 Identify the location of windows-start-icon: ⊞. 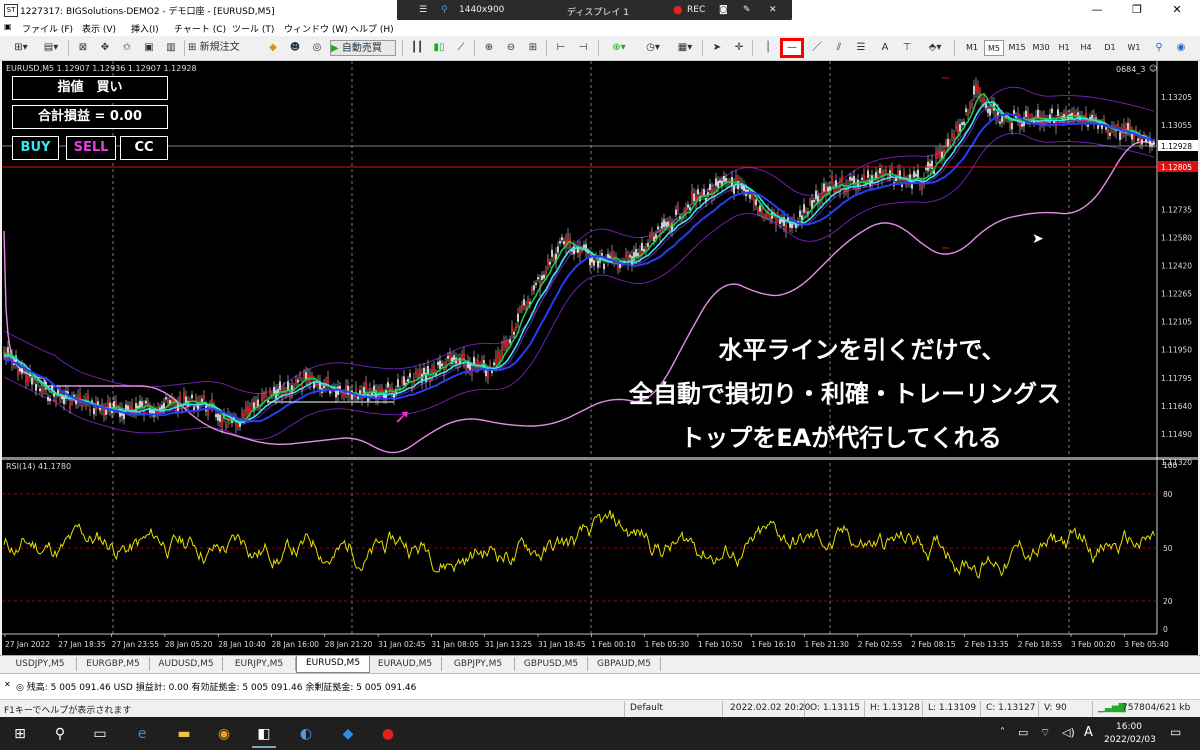
(20, 734).